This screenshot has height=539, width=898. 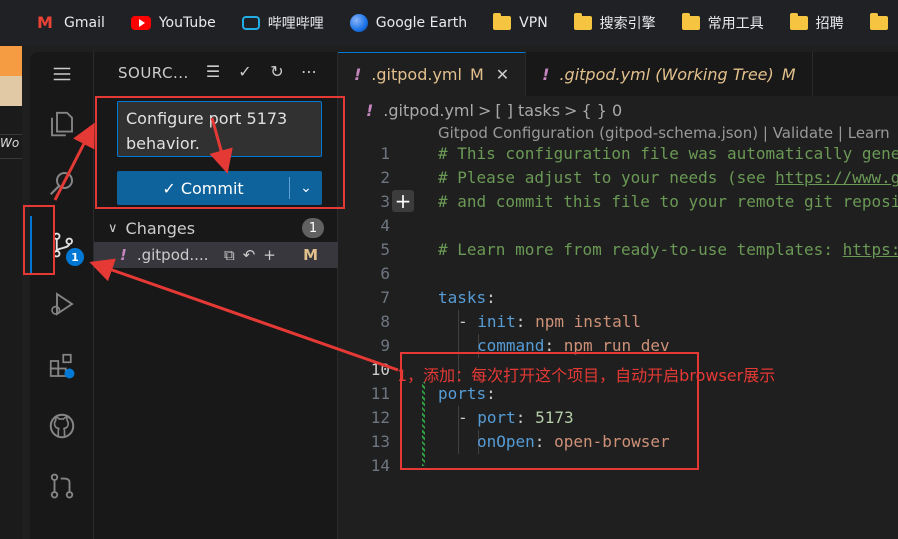 I want to click on tab-label: .gitpod.yml, so click(x=416, y=74).